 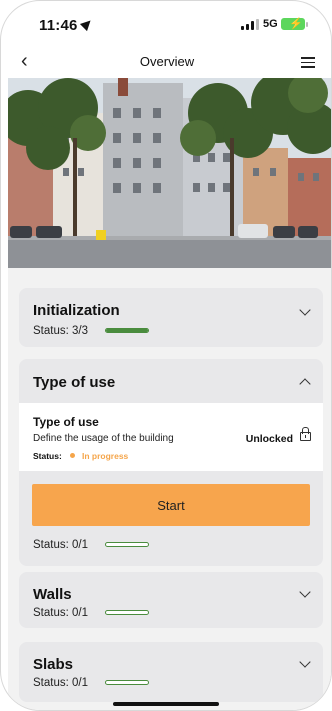 I want to click on page-title: Overview, so click(x=167, y=61).